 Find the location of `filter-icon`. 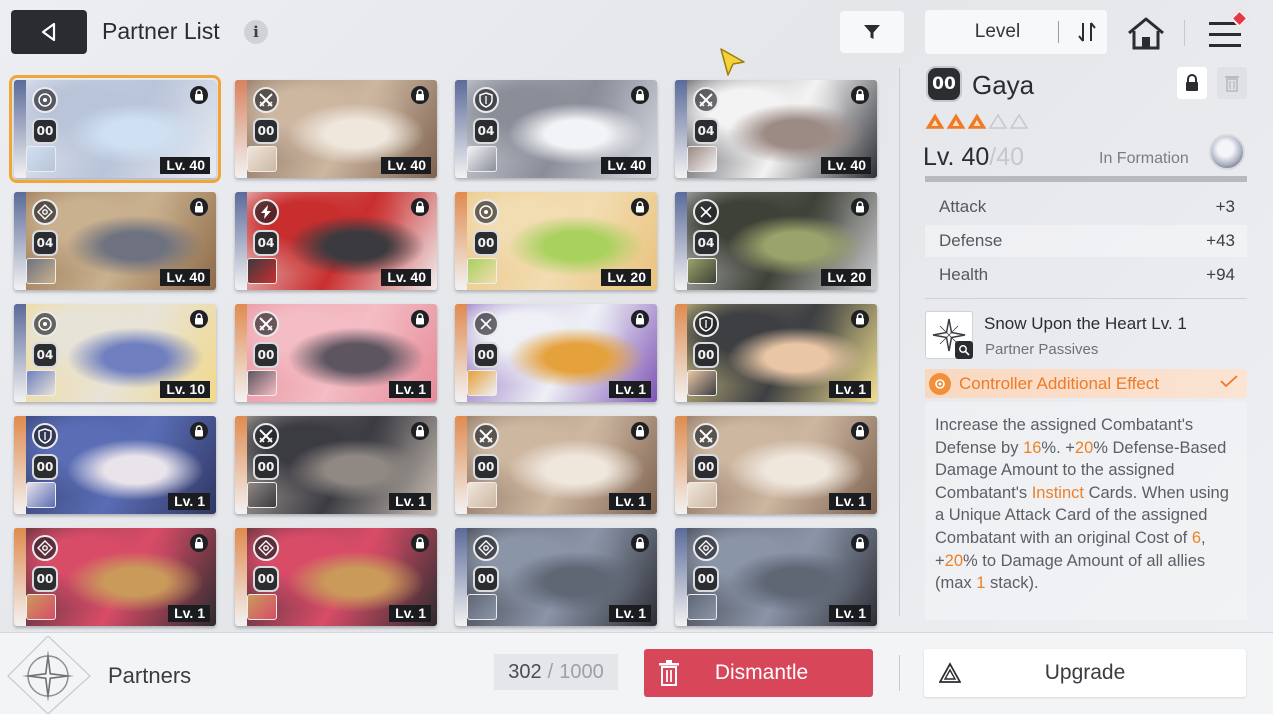

filter-icon is located at coordinates (872, 32).